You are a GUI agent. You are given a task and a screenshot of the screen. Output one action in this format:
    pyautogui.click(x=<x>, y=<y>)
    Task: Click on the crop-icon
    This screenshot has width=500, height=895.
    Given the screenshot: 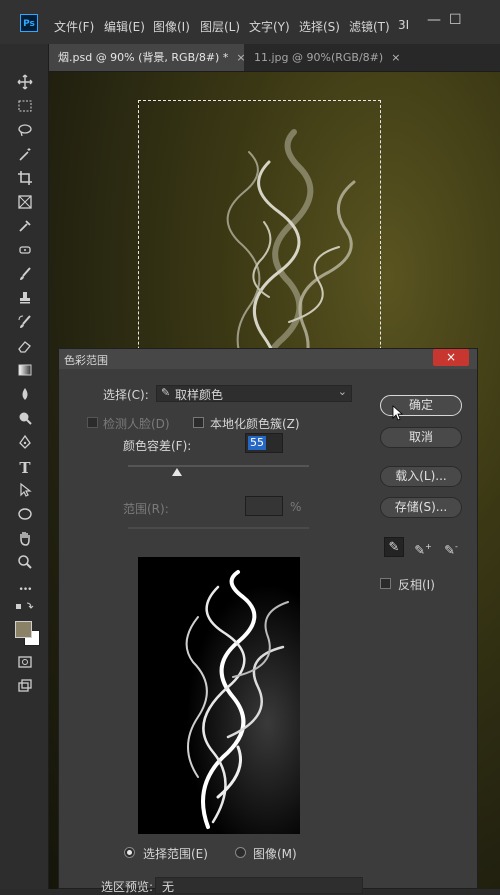 What is the action you would take?
    pyautogui.click(x=25, y=180)
    